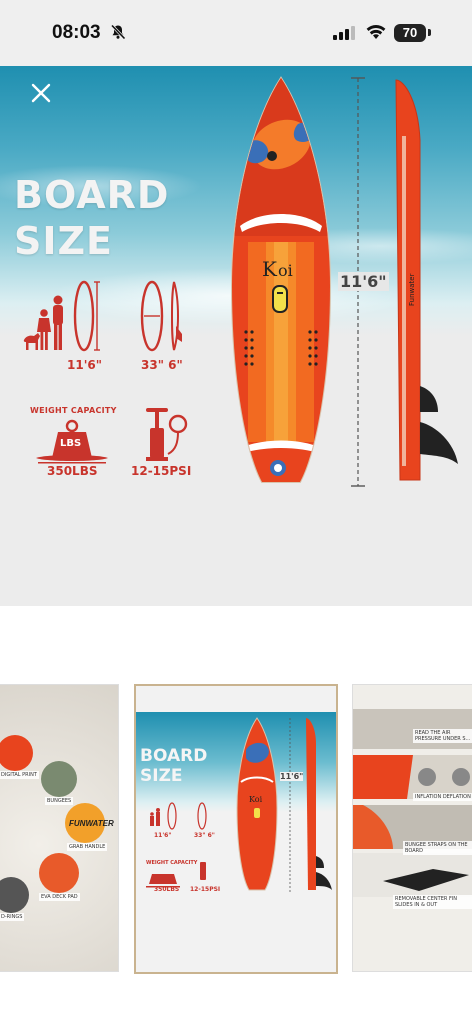  What do you see at coordinates (285, 270) in the screenshot?
I see `svg-text: oi` at bounding box center [285, 270].